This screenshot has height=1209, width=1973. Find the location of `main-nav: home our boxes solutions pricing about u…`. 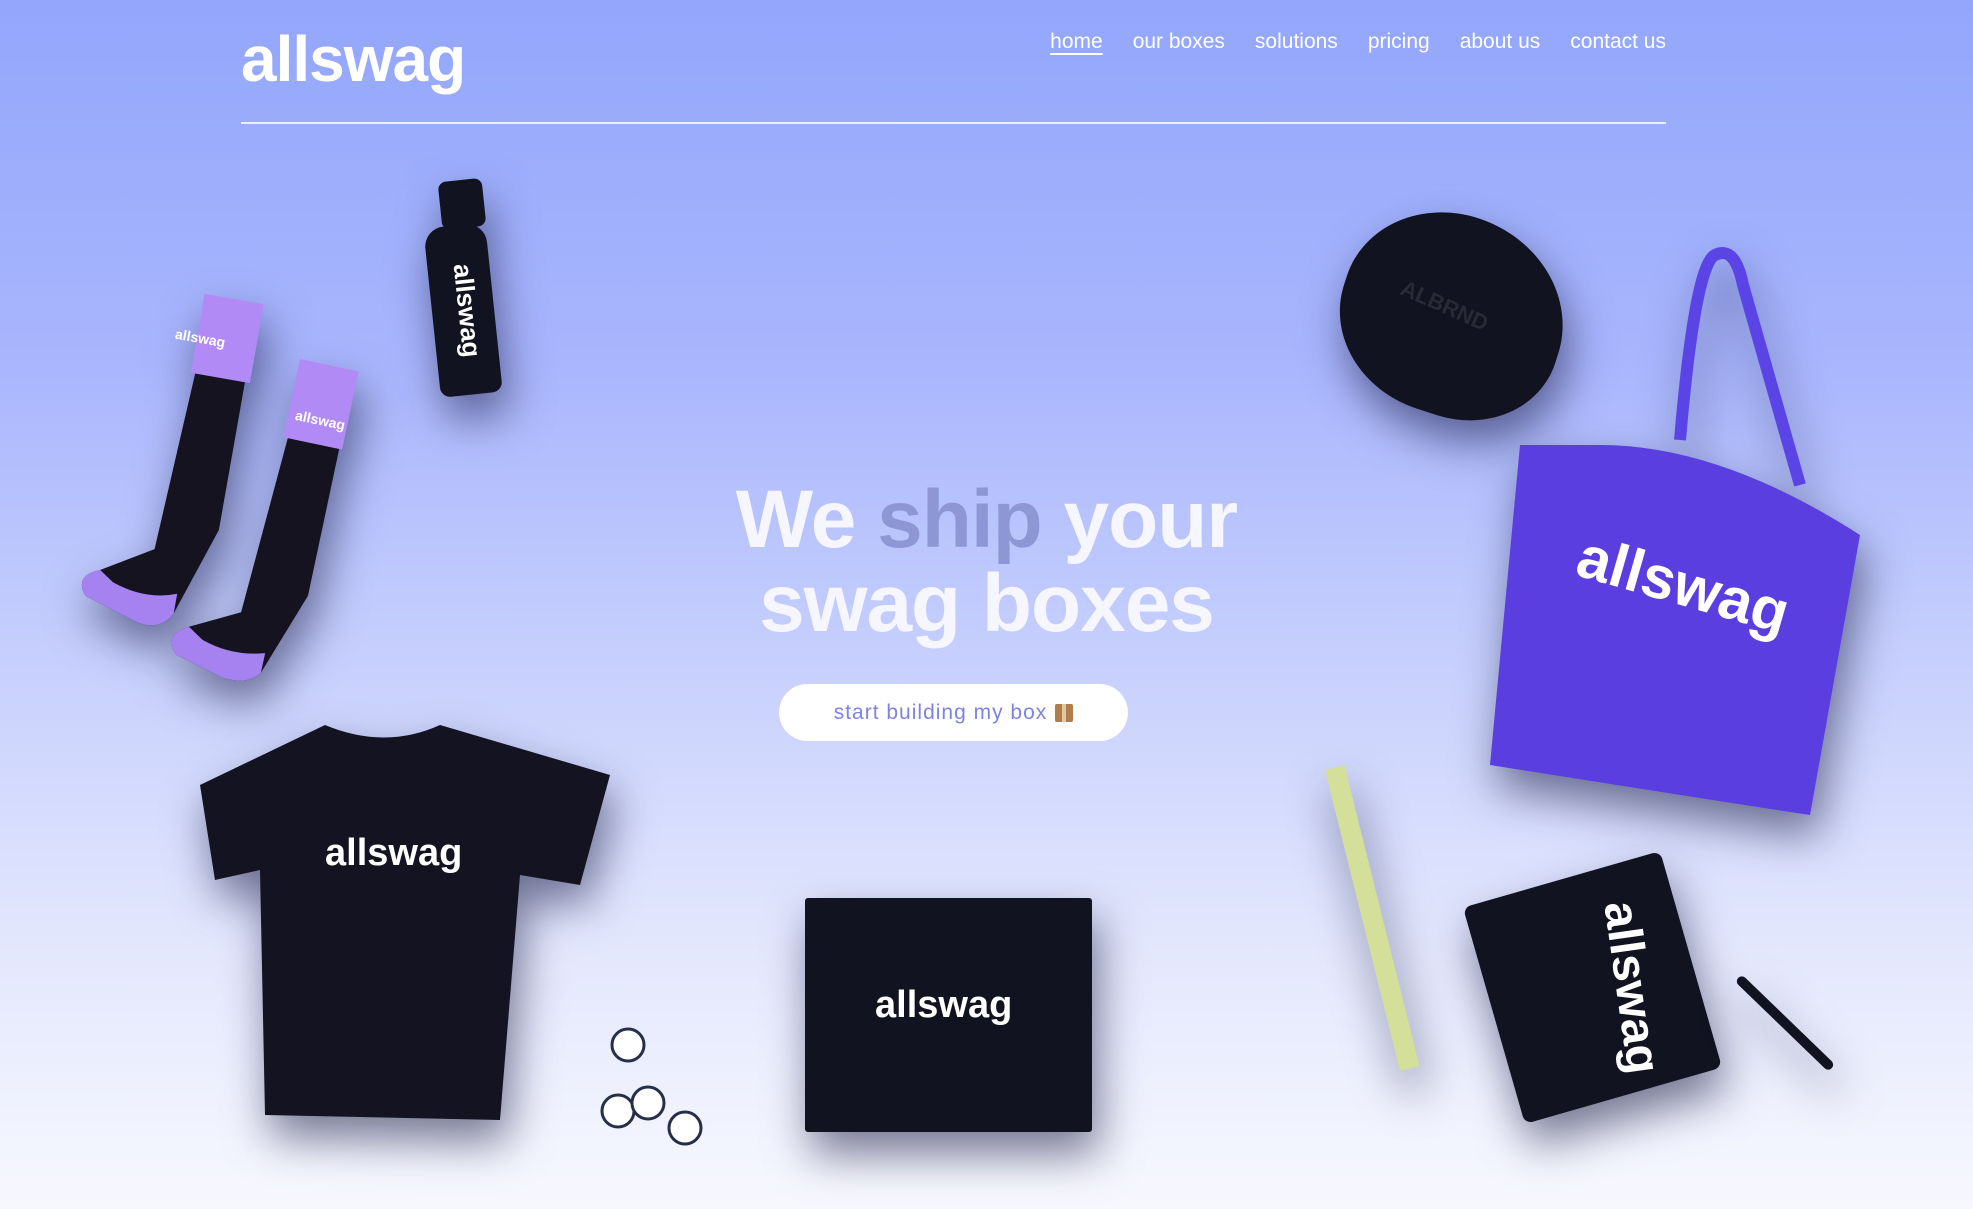

main-nav: home our boxes solutions pricing about u… is located at coordinates (1358, 42).